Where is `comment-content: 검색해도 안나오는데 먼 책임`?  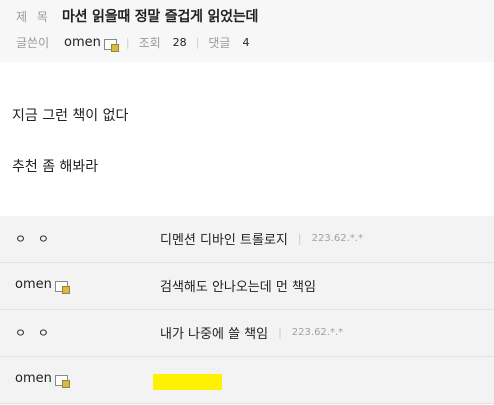 comment-content: 검색해도 안나오는데 먼 책임 is located at coordinates (238, 285).